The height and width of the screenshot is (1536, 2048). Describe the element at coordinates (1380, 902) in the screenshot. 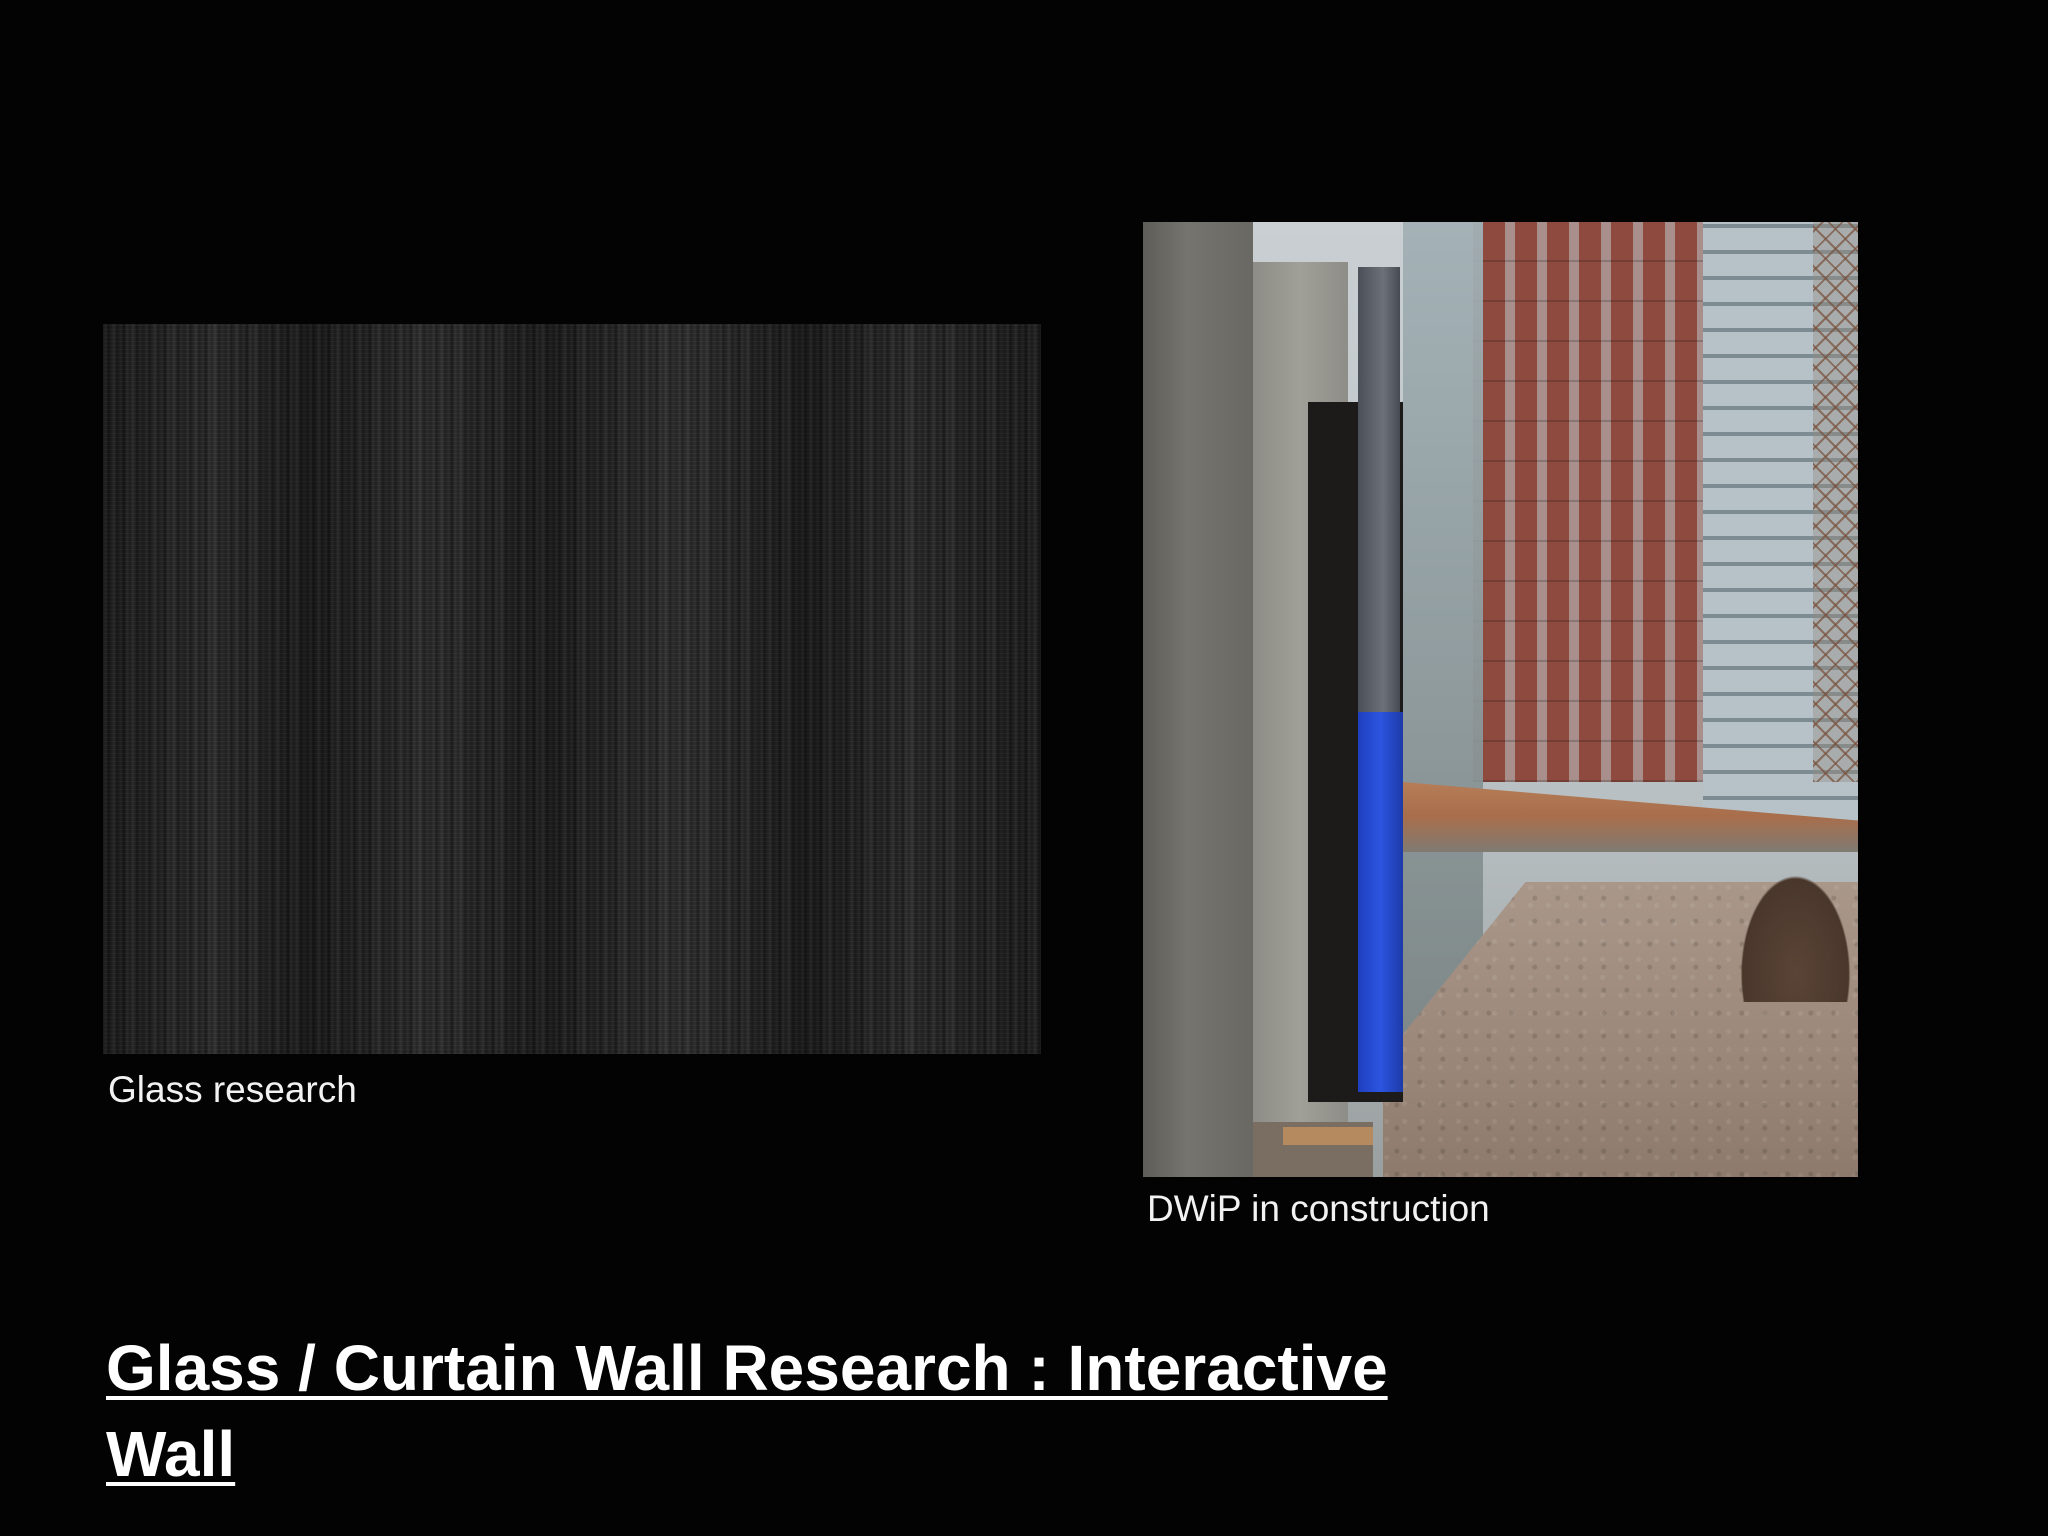

I see `photo-blue-wrap` at that location.